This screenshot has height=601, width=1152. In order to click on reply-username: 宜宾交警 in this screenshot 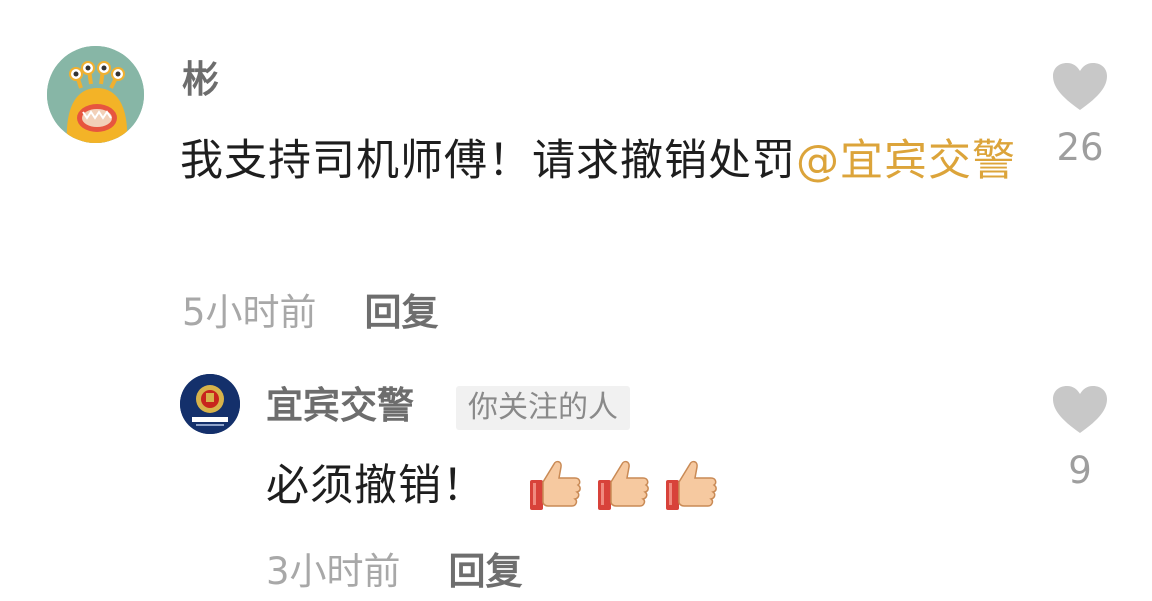, I will do `click(340, 406)`.